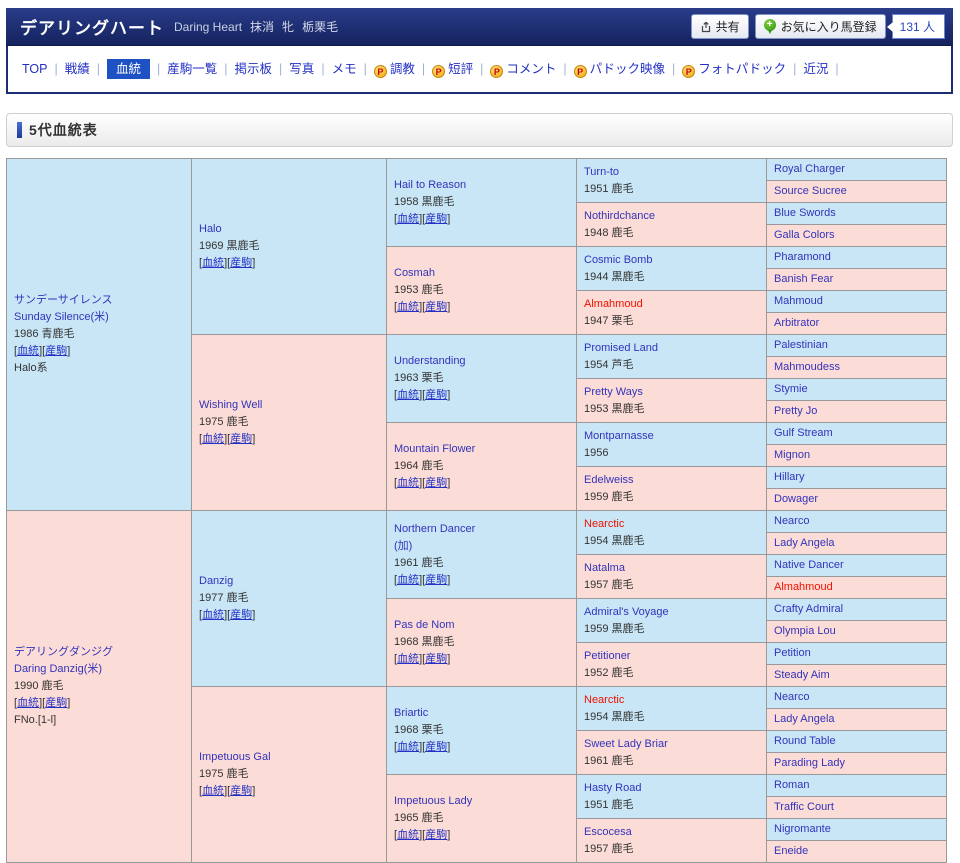  Describe the element at coordinates (613, 392) in the screenshot. I see `horse-name-link: Pretty Ways` at that location.